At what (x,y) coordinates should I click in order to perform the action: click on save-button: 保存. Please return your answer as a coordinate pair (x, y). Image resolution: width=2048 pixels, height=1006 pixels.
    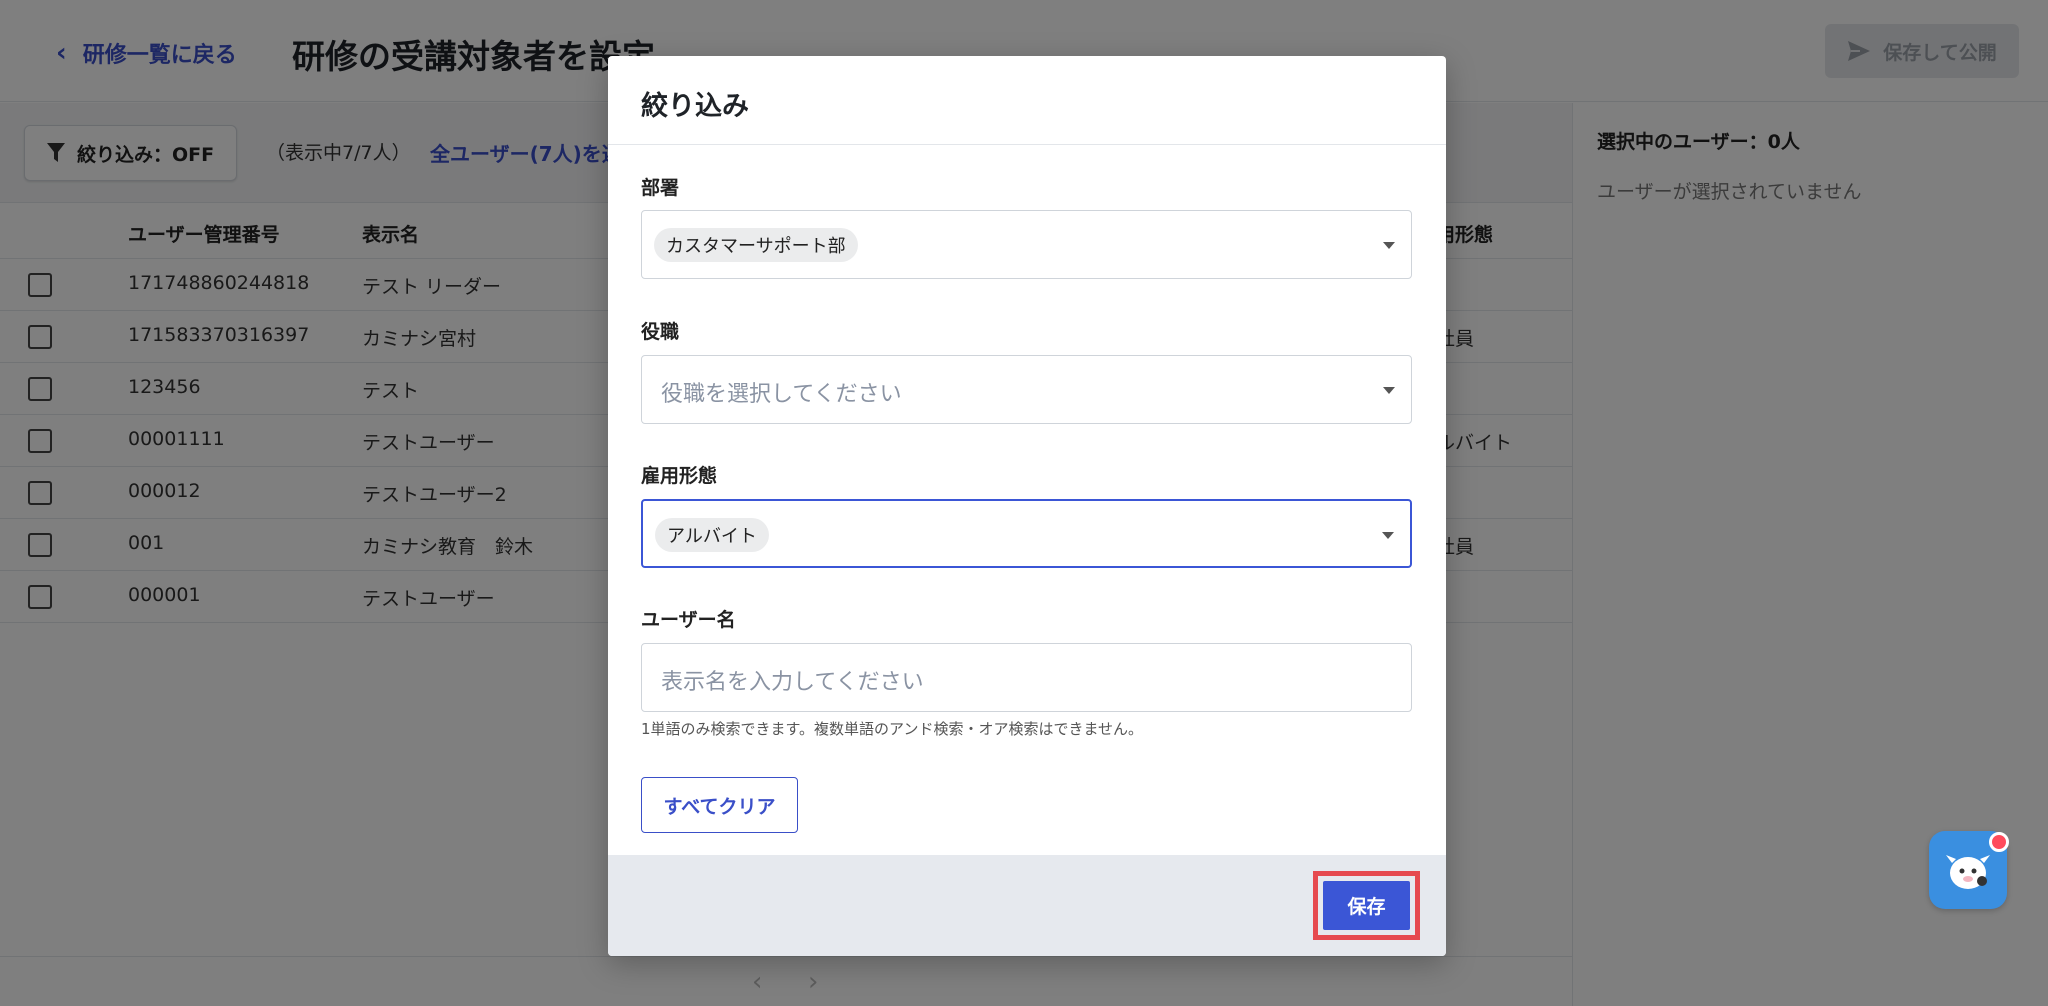
    Looking at the image, I should click on (1366, 905).